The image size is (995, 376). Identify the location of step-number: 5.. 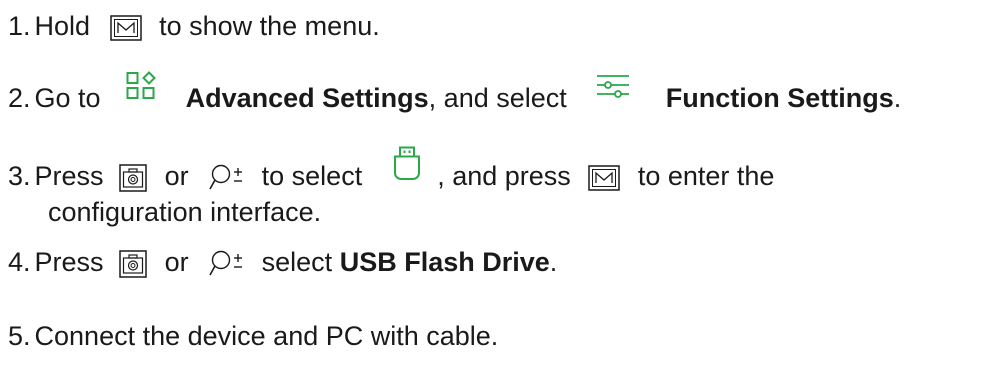
(19, 336).